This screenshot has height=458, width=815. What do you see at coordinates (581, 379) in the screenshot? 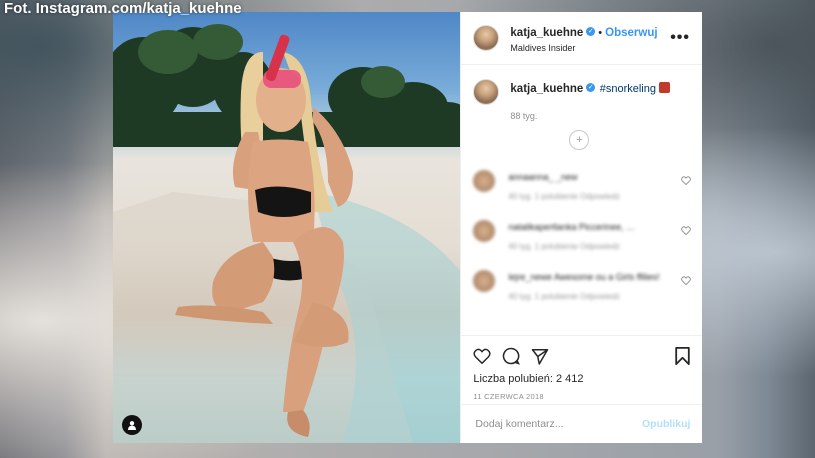
I see `likes-count: Liczba polubień: 2 412` at bounding box center [581, 379].